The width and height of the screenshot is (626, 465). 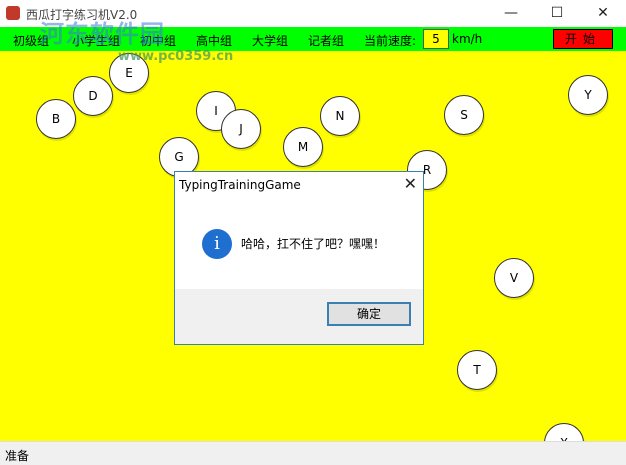 What do you see at coordinates (436, 39) in the screenshot?
I see `speed-value: 5` at bounding box center [436, 39].